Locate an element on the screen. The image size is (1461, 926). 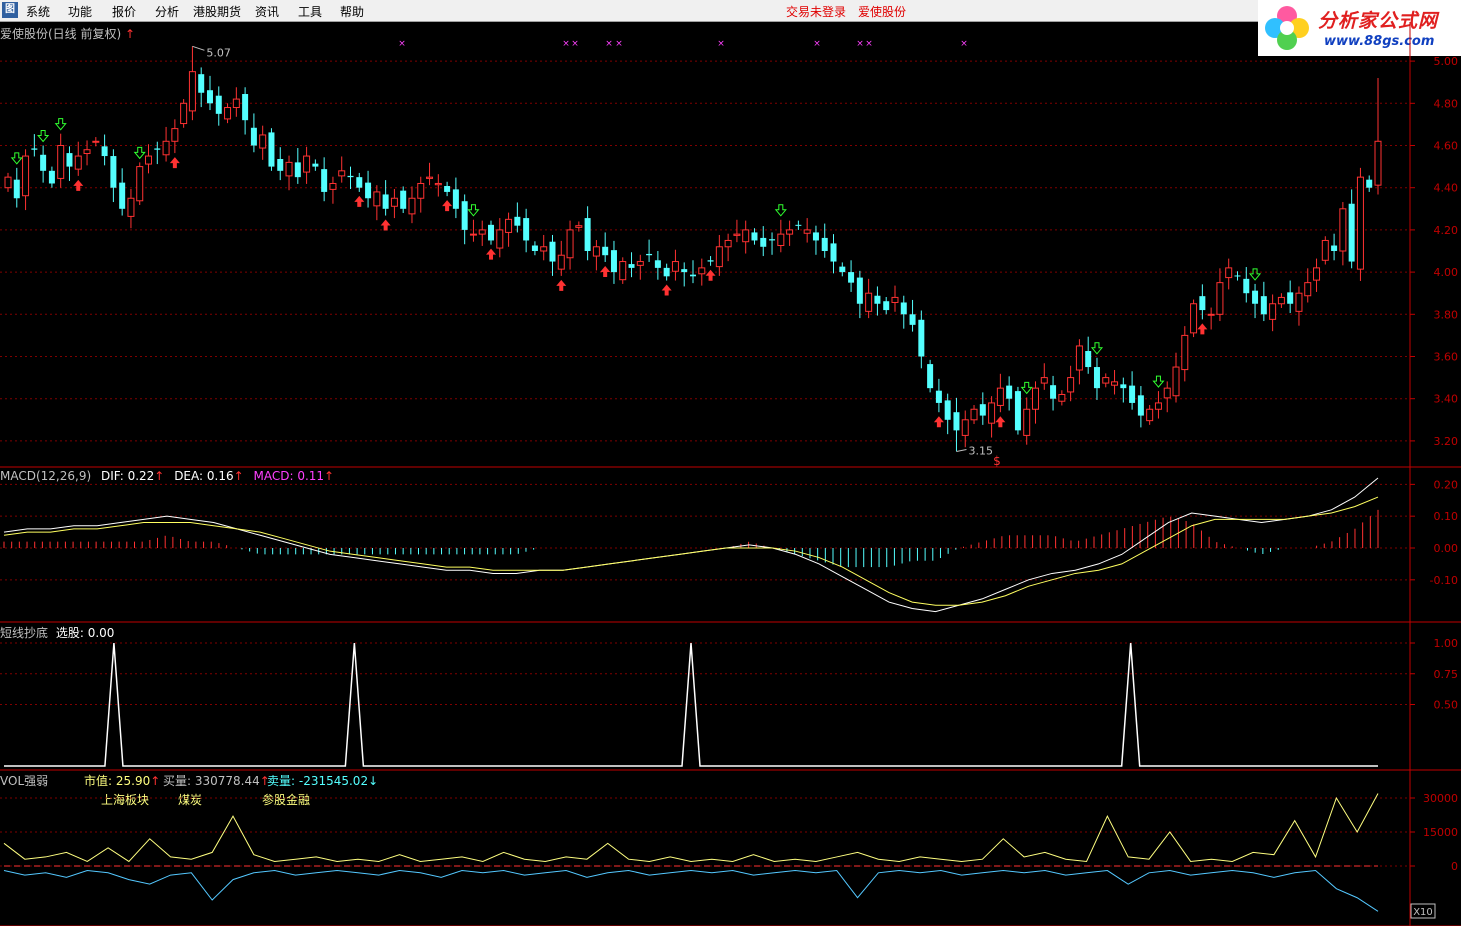
sector-tag-financial: 参股金融 is located at coordinates (286, 799).